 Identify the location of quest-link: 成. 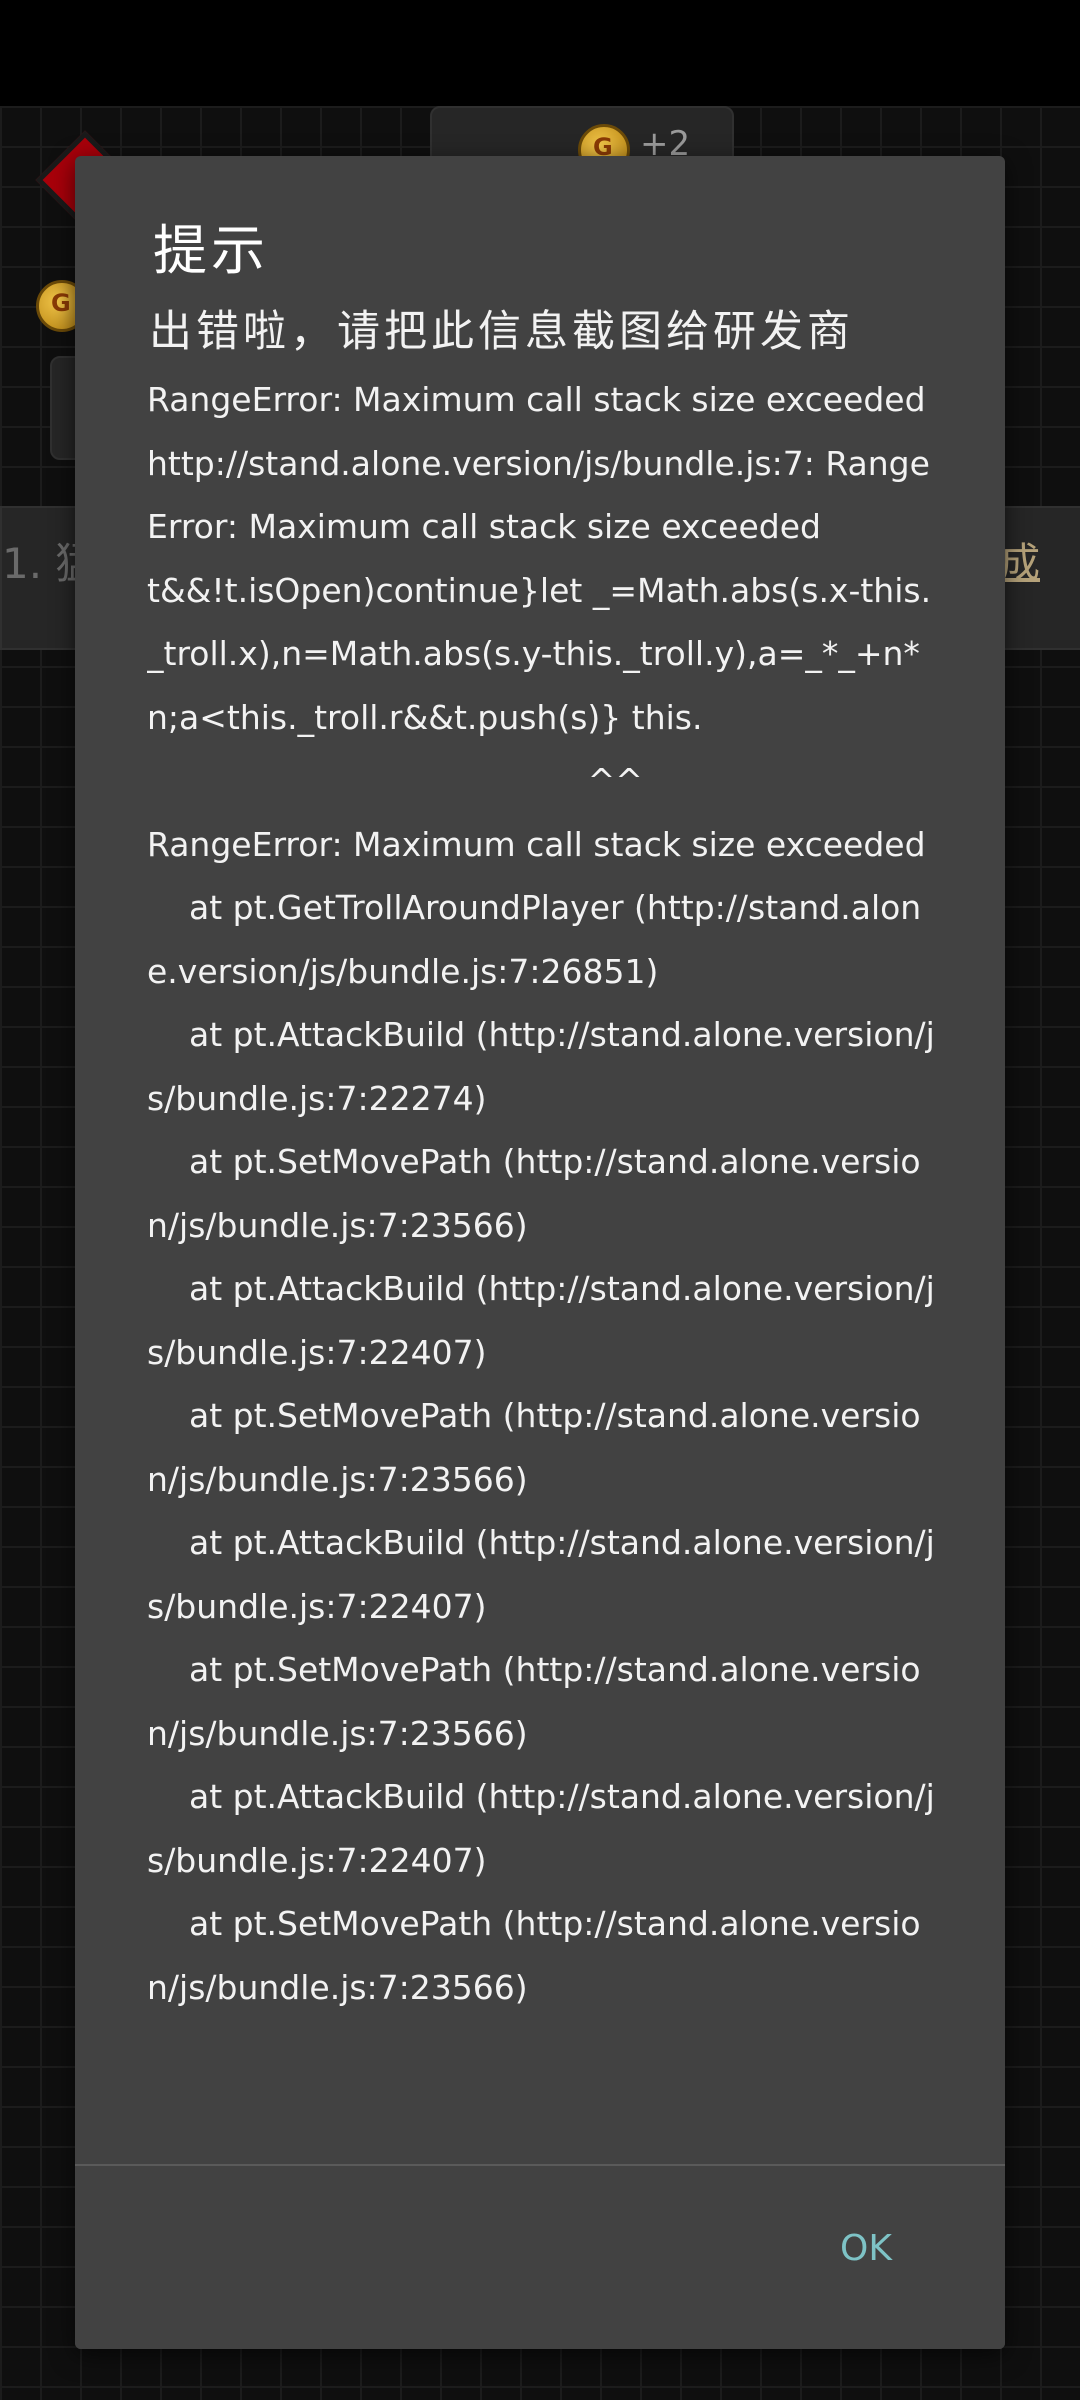
(1020, 559).